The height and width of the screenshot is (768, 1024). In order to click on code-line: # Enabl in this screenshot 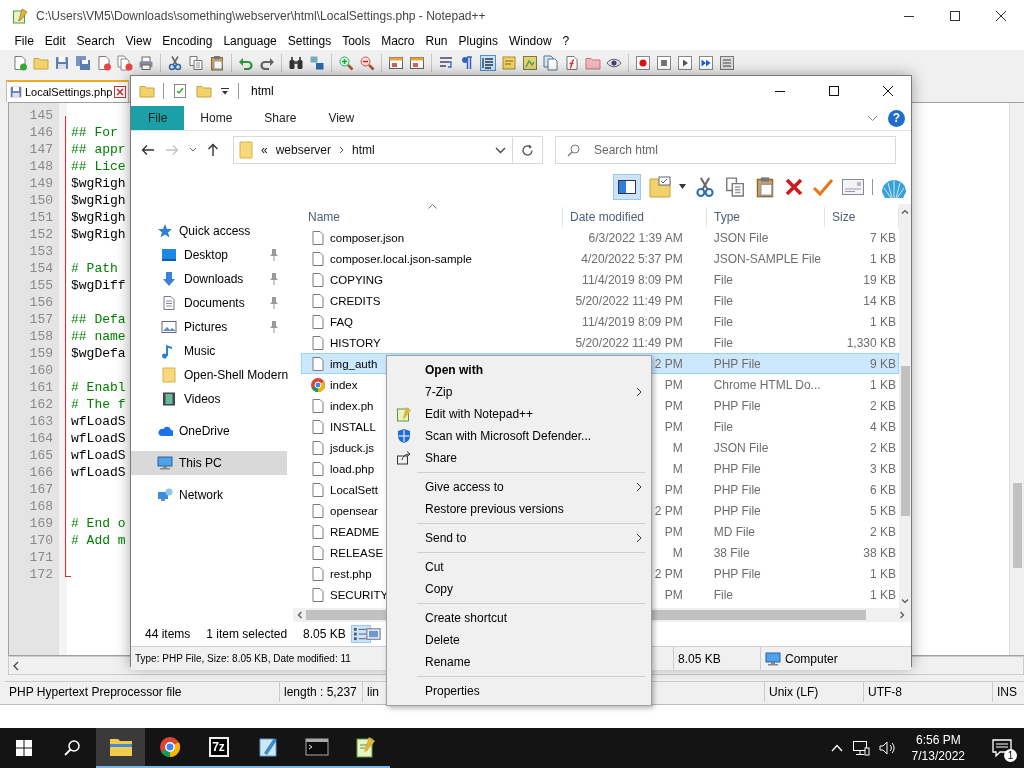, I will do `click(98, 387)`.